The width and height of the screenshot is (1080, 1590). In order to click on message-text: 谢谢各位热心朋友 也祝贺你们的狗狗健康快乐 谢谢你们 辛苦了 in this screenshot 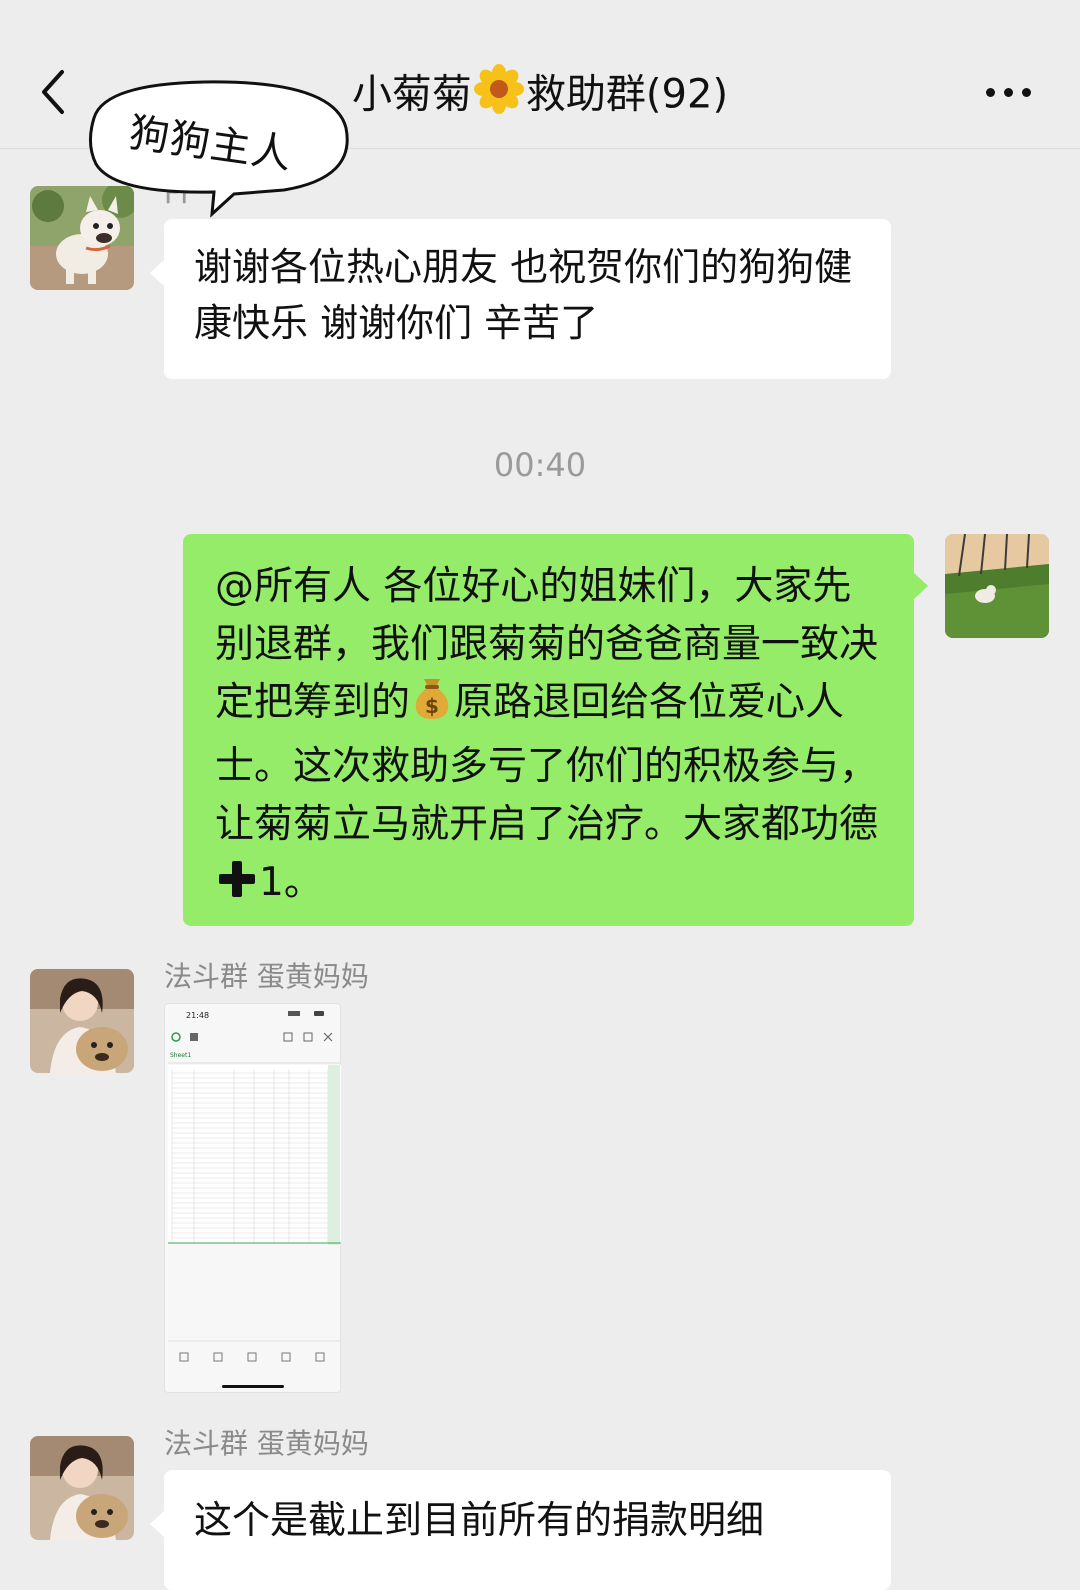, I will do `click(523, 295)`.